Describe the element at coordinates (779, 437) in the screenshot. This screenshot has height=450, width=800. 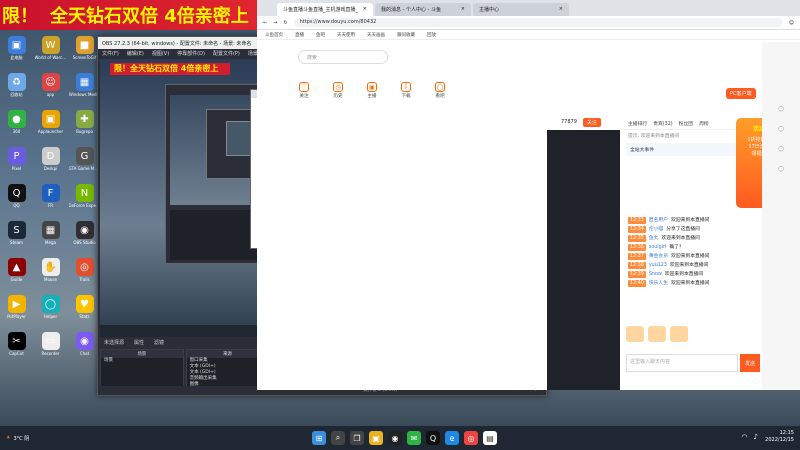
I see `taskbar-clock: 12:15 2022/12/15` at that location.